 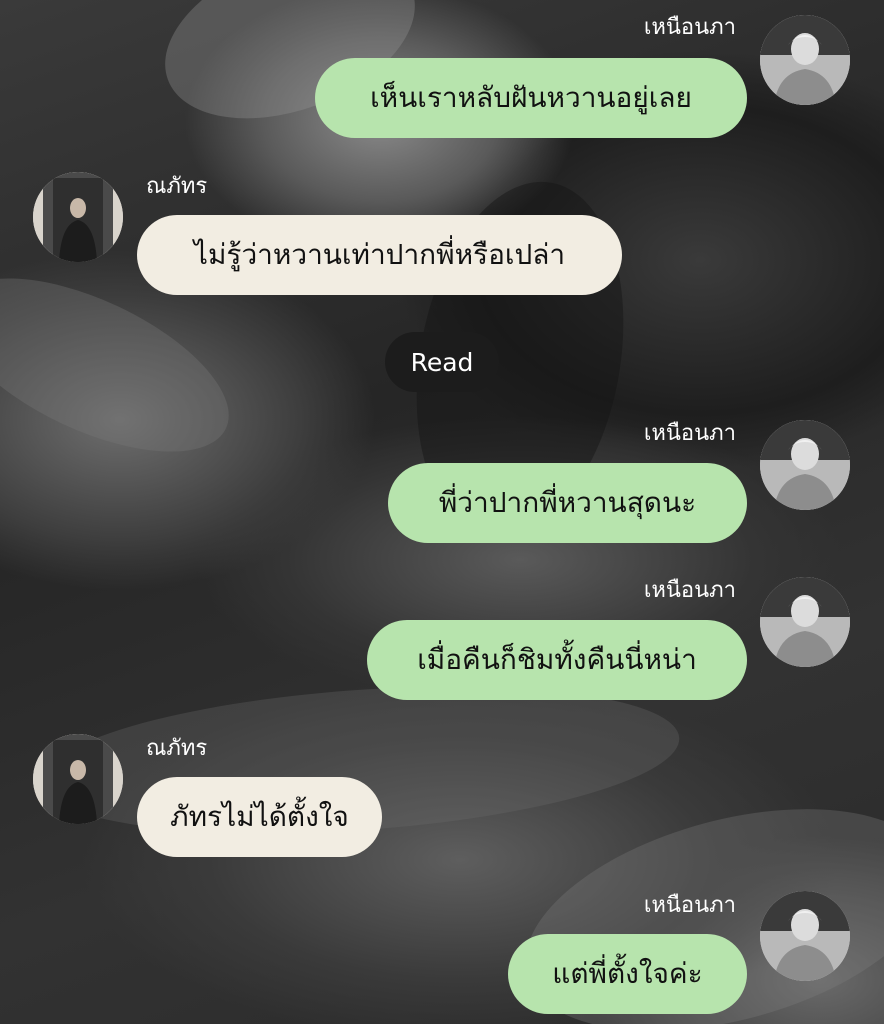 I want to click on message-bubble-sent: พี่ว่าปากพี่หวานสุดนะ, so click(x=567, y=503).